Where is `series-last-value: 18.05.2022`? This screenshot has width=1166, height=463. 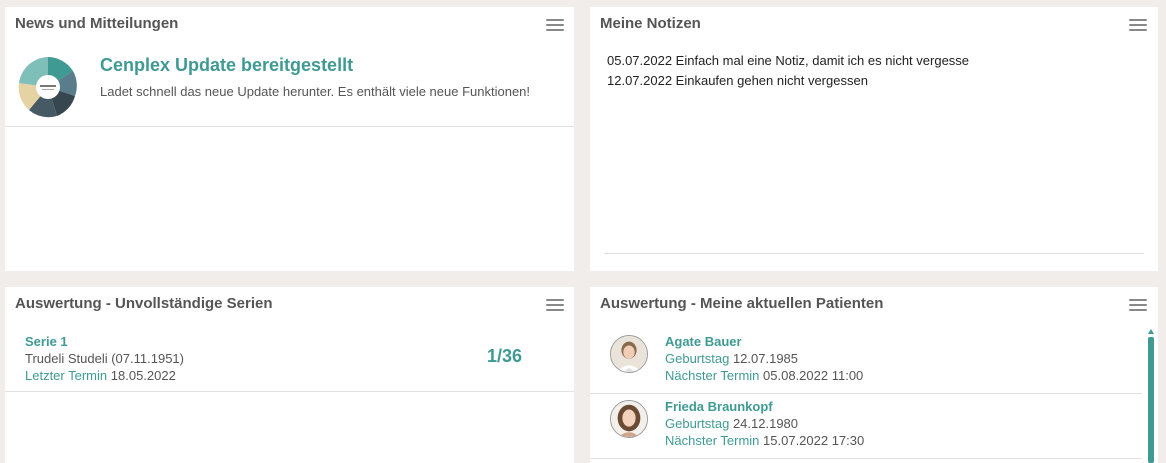 series-last-value: 18.05.2022 is located at coordinates (143, 375).